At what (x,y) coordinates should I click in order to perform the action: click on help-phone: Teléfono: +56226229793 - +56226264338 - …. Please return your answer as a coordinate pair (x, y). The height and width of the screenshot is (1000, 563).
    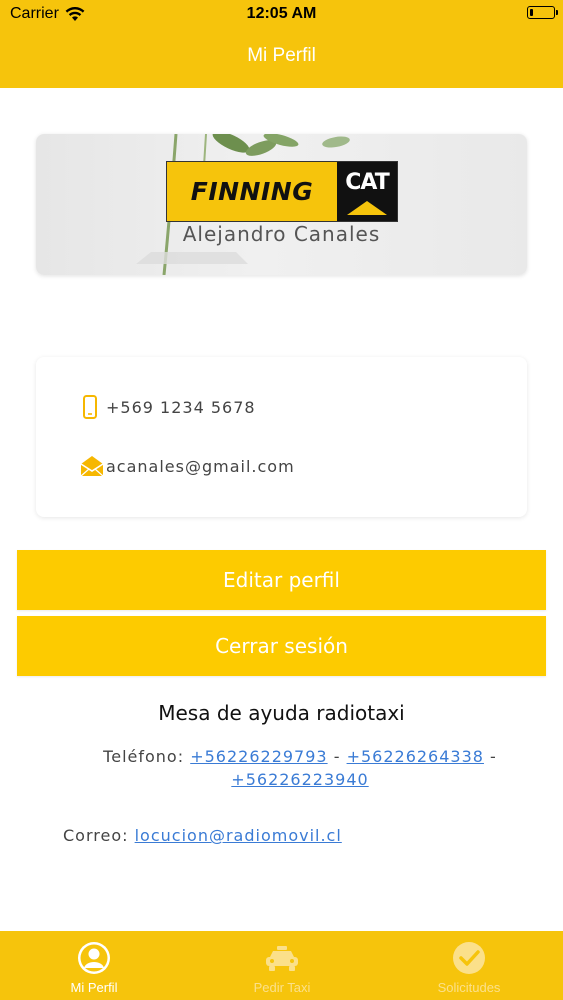
    Looking at the image, I should click on (300, 768).